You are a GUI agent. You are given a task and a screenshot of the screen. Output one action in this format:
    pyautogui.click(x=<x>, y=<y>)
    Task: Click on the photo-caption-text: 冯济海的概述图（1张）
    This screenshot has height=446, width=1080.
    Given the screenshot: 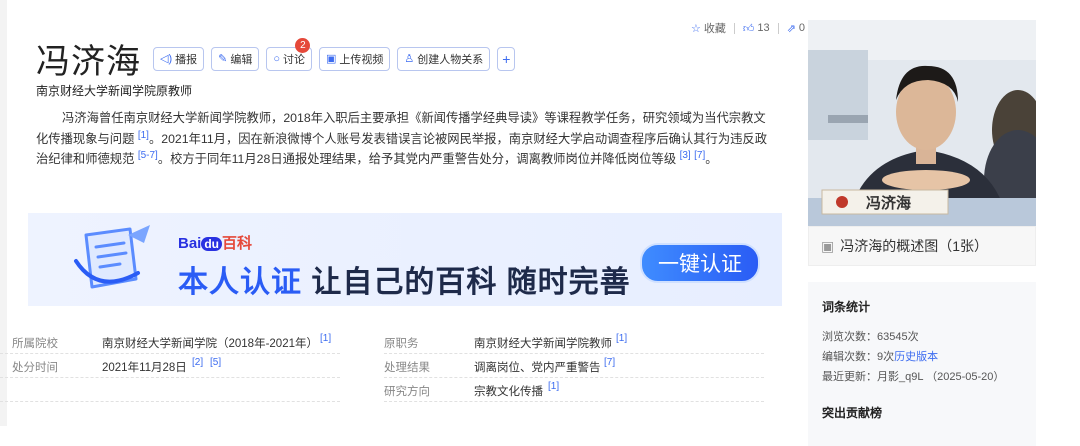 What is the action you would take?
    pyautogui.click(x=914, y=246)
    